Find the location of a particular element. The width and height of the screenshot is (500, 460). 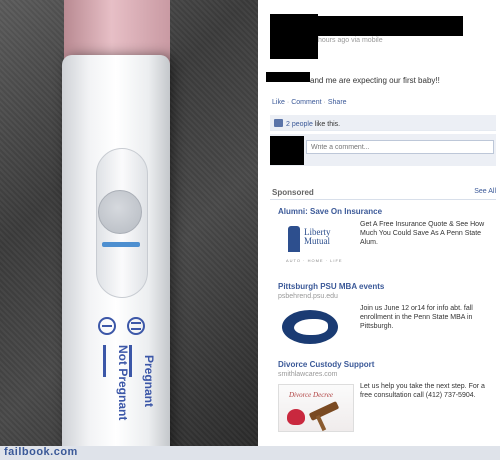

ad-url-mba: psbehrend.psu.edu is located at coordinates (308, 296).